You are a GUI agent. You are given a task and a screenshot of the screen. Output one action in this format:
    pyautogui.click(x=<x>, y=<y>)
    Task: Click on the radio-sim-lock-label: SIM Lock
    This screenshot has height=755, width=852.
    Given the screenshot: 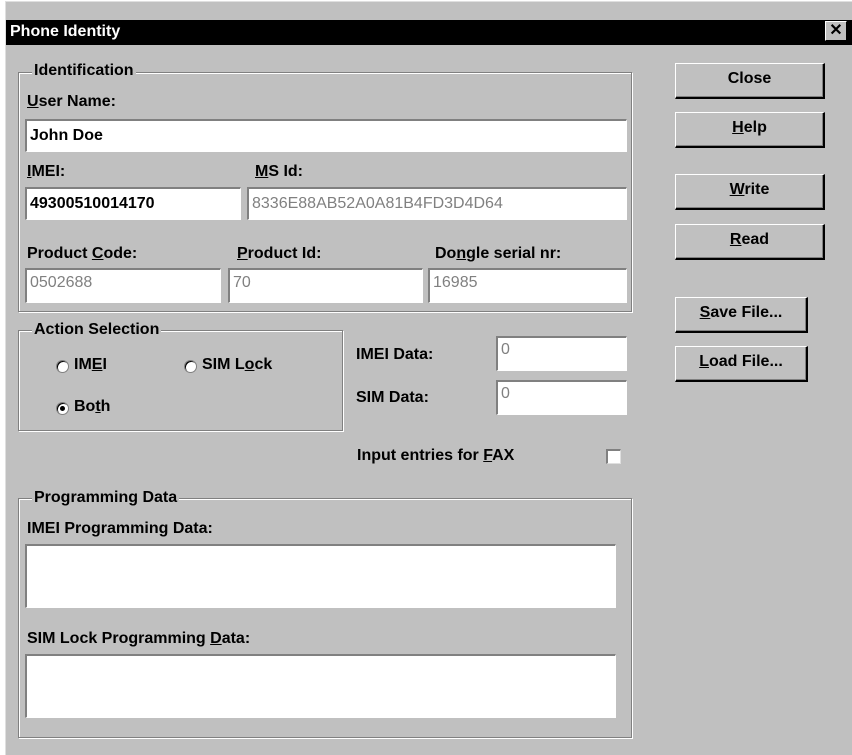 What is the action you would take?
    pyautogui.click(x=237, y=365)
    